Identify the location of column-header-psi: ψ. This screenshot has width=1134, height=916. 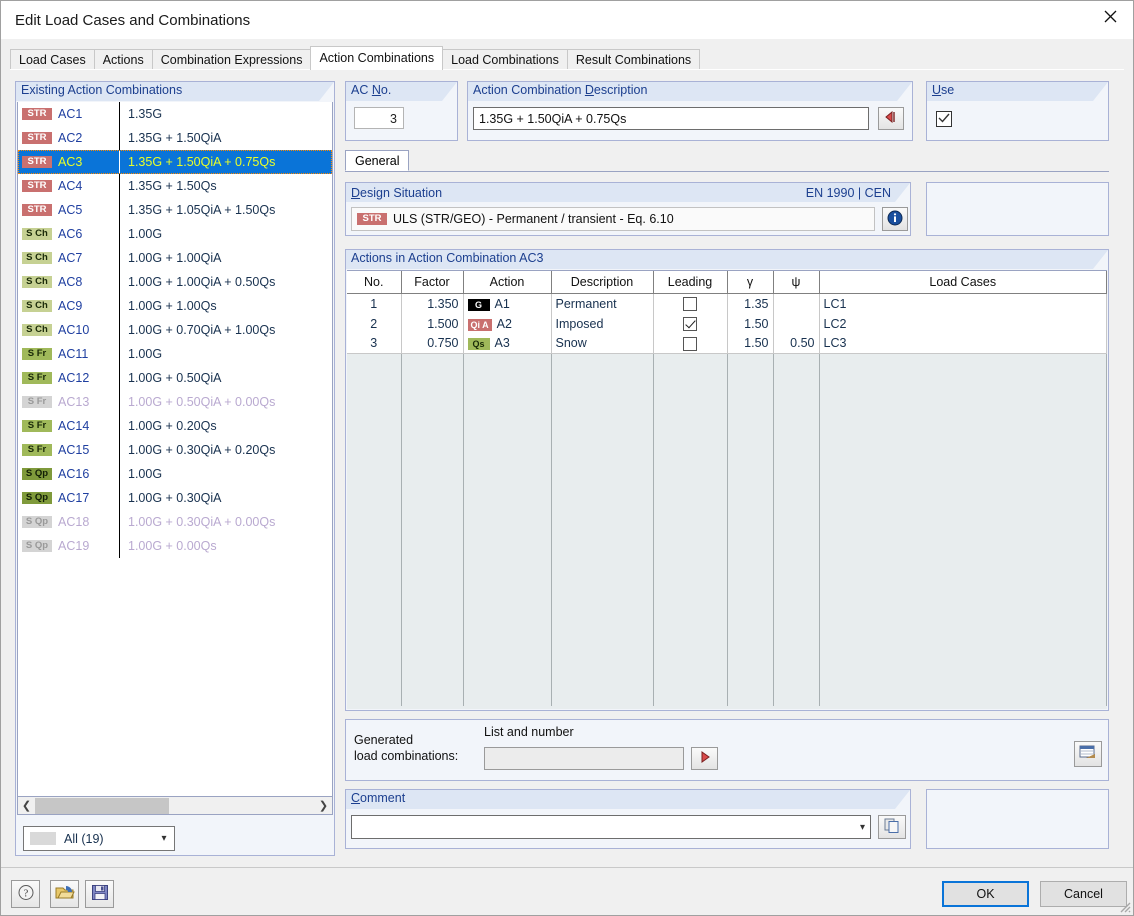
(796, 282).